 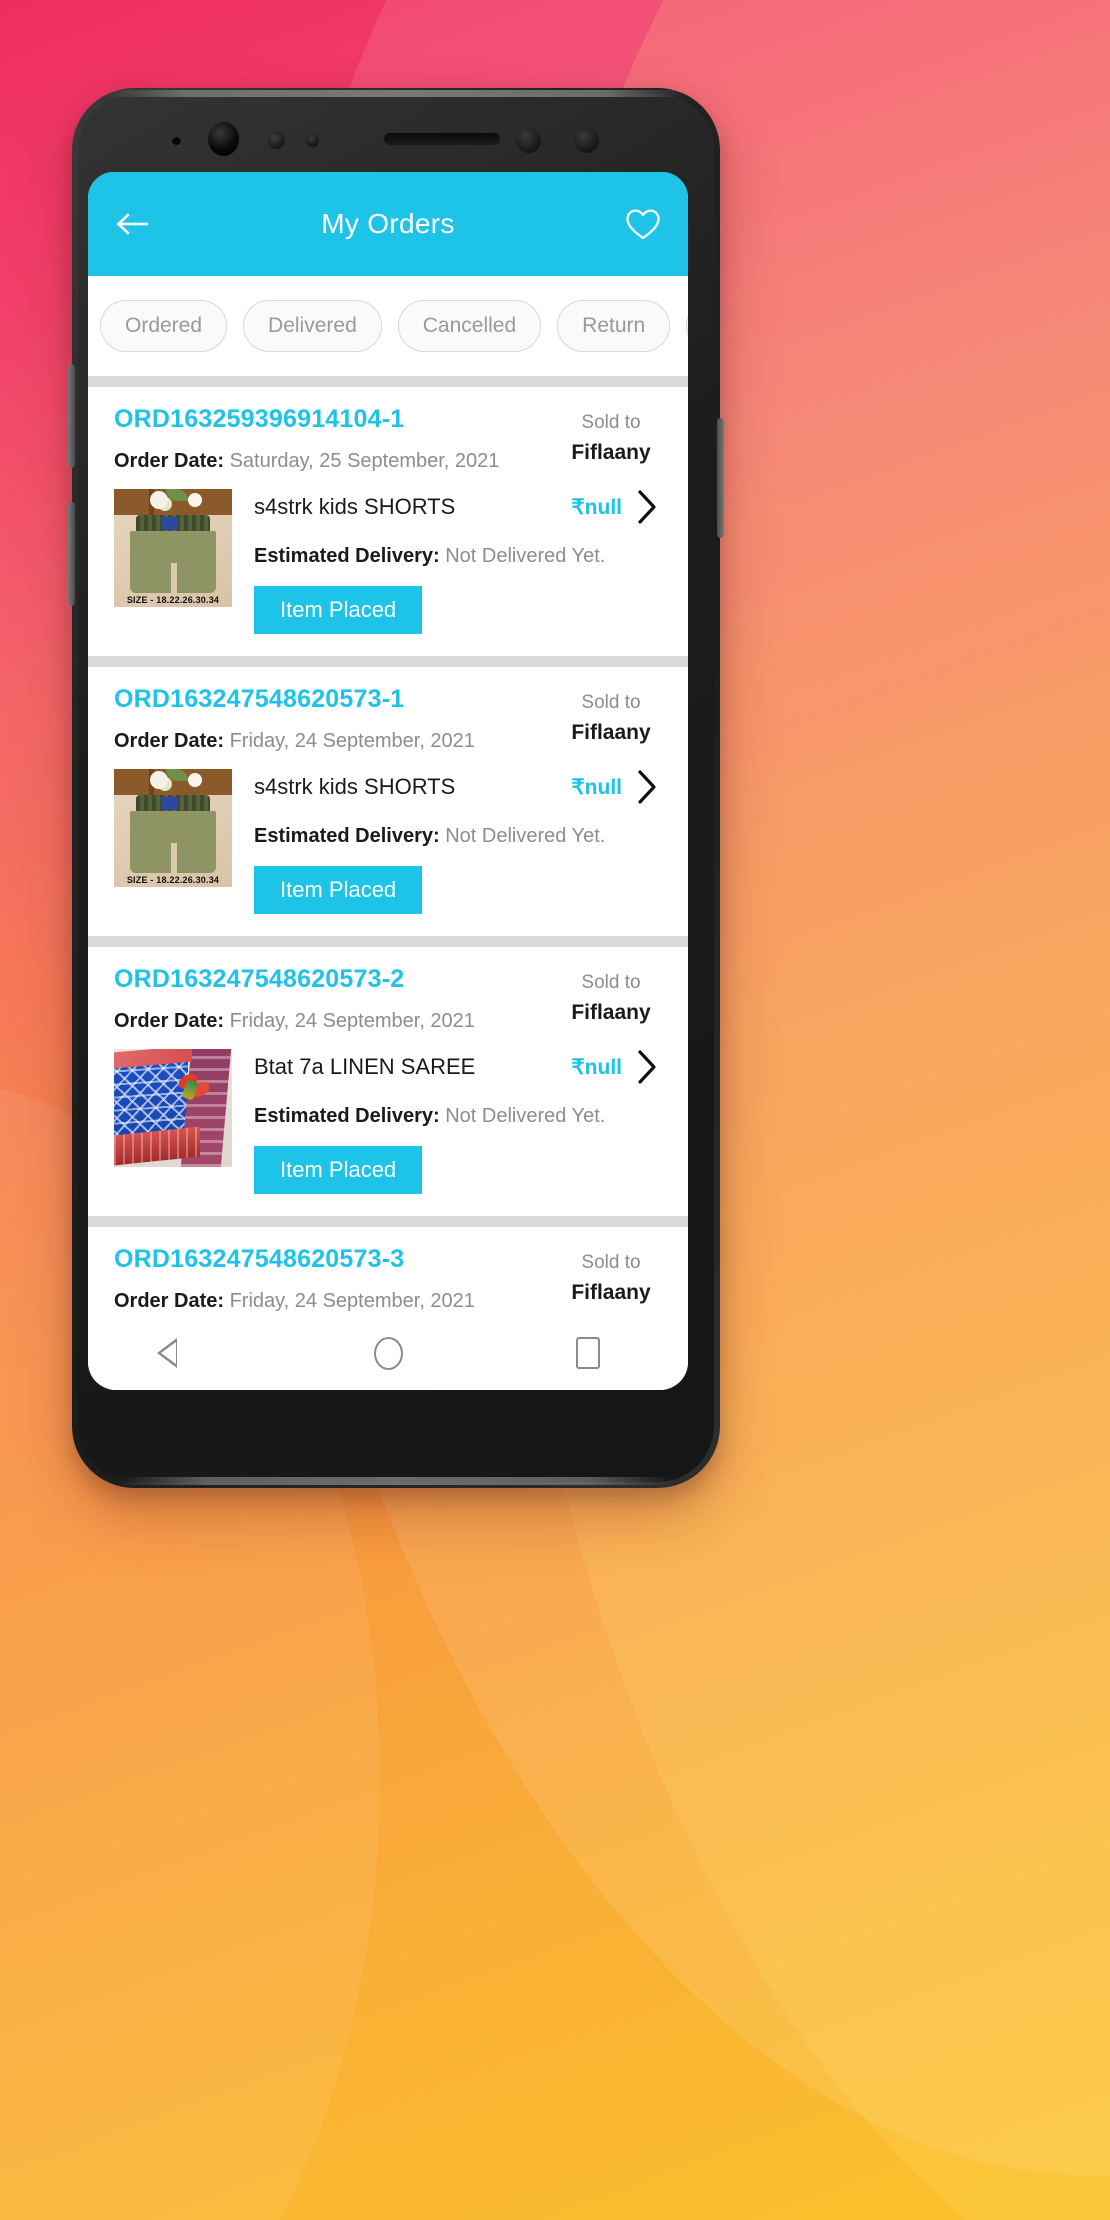 What do you see at coordinates (330, 1259) in the screenshot?
I see `order-id-link: ORD163247548620573-3` at bounding box center [330, 1259].